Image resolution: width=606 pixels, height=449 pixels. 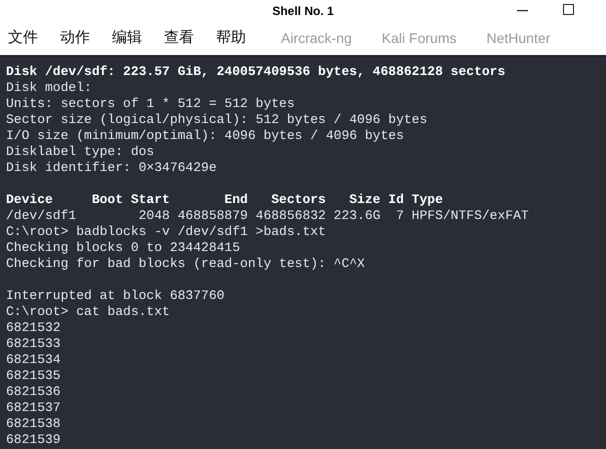 What do you see at coordinates (49, 88) in the screenshot?
I see `terminal-line: Disk model:` at bounding box center [49, 88].